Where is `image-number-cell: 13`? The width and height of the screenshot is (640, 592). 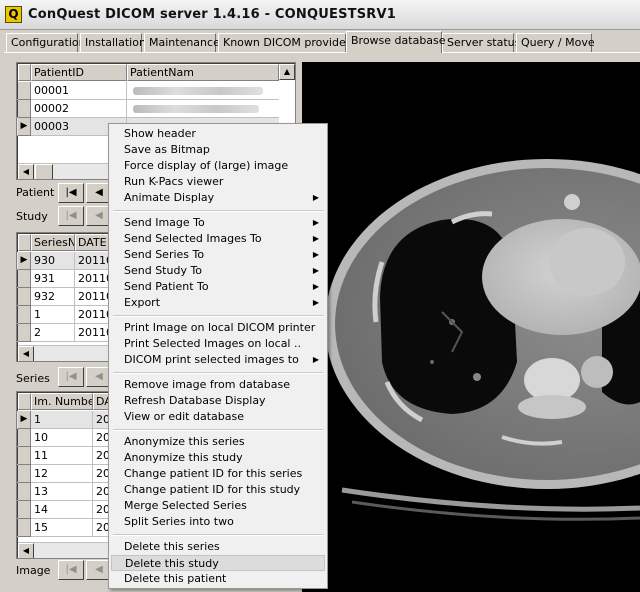 image-number-cell: 13 is located at coordinates (62, 492).